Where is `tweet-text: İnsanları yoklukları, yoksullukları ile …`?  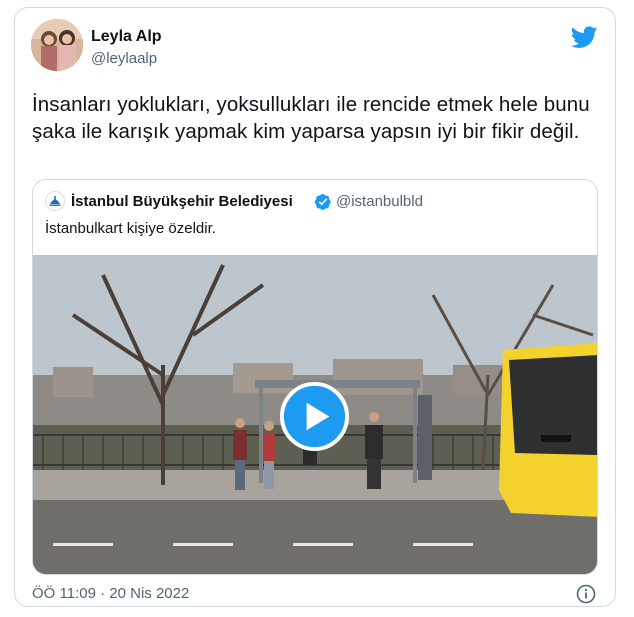 tweet-text: İnsanları yoklukları, yoksullukları ile … is located at coordinates (311, 118).